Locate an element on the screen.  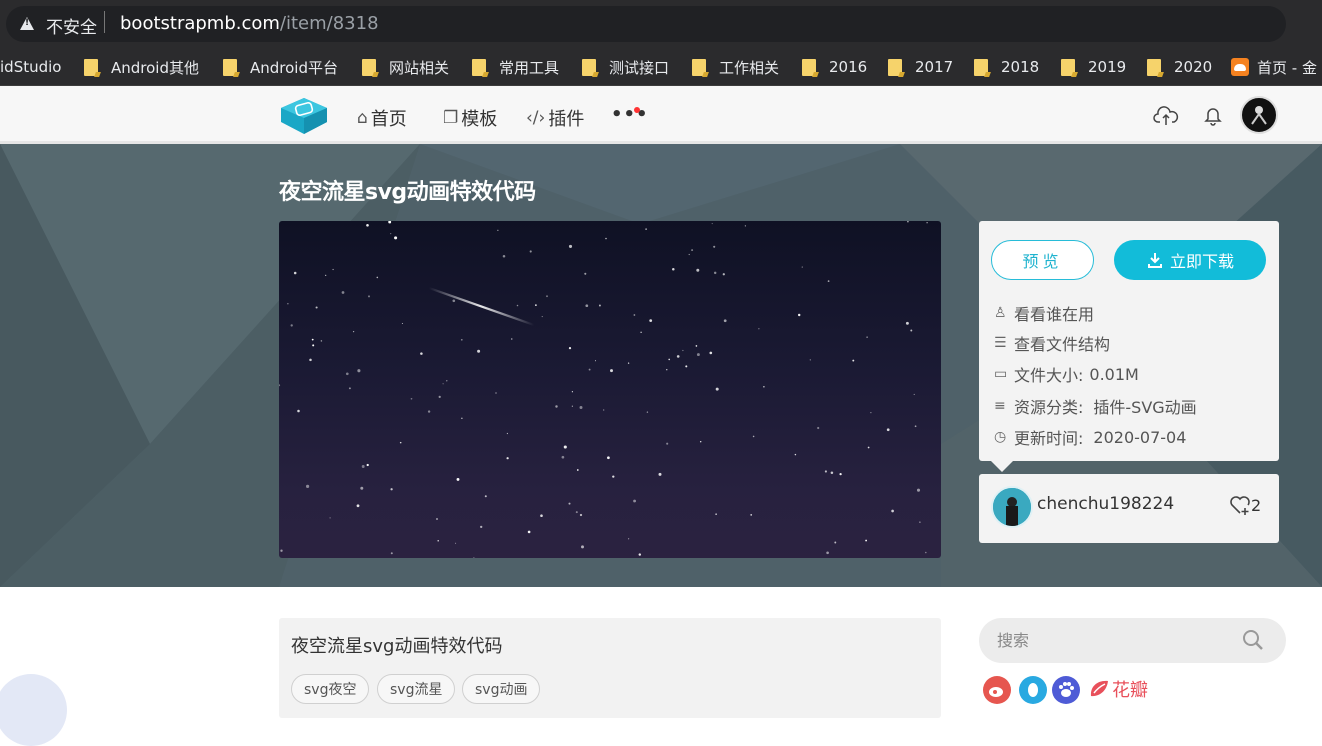
bookmark-folder: 2020 is located at coordinates (1179, 67).